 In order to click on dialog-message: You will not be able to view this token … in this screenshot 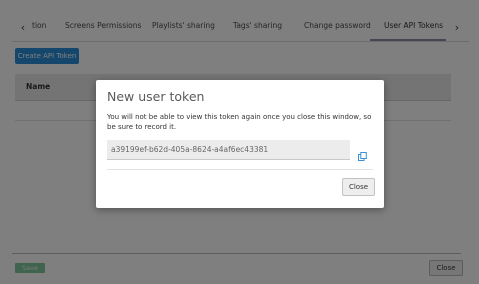, I will do `click(239, 122)`.